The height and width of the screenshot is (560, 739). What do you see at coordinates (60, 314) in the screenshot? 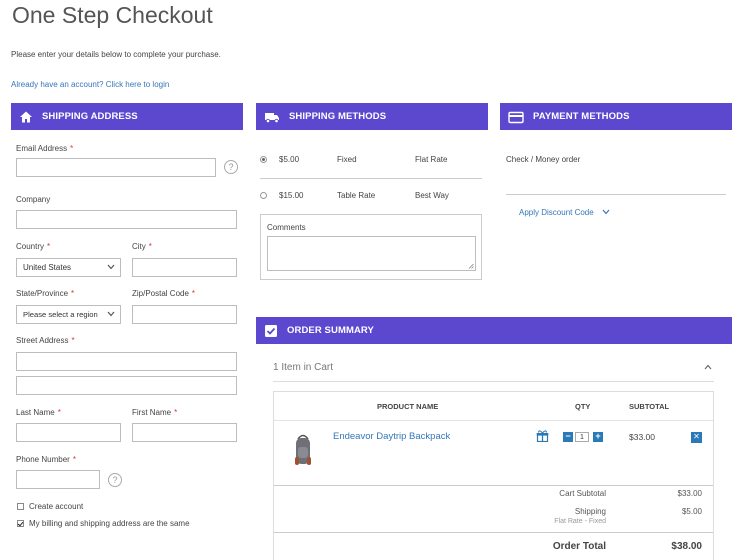
I see `state-value: Please select a region` at bounding box center [60, 314].